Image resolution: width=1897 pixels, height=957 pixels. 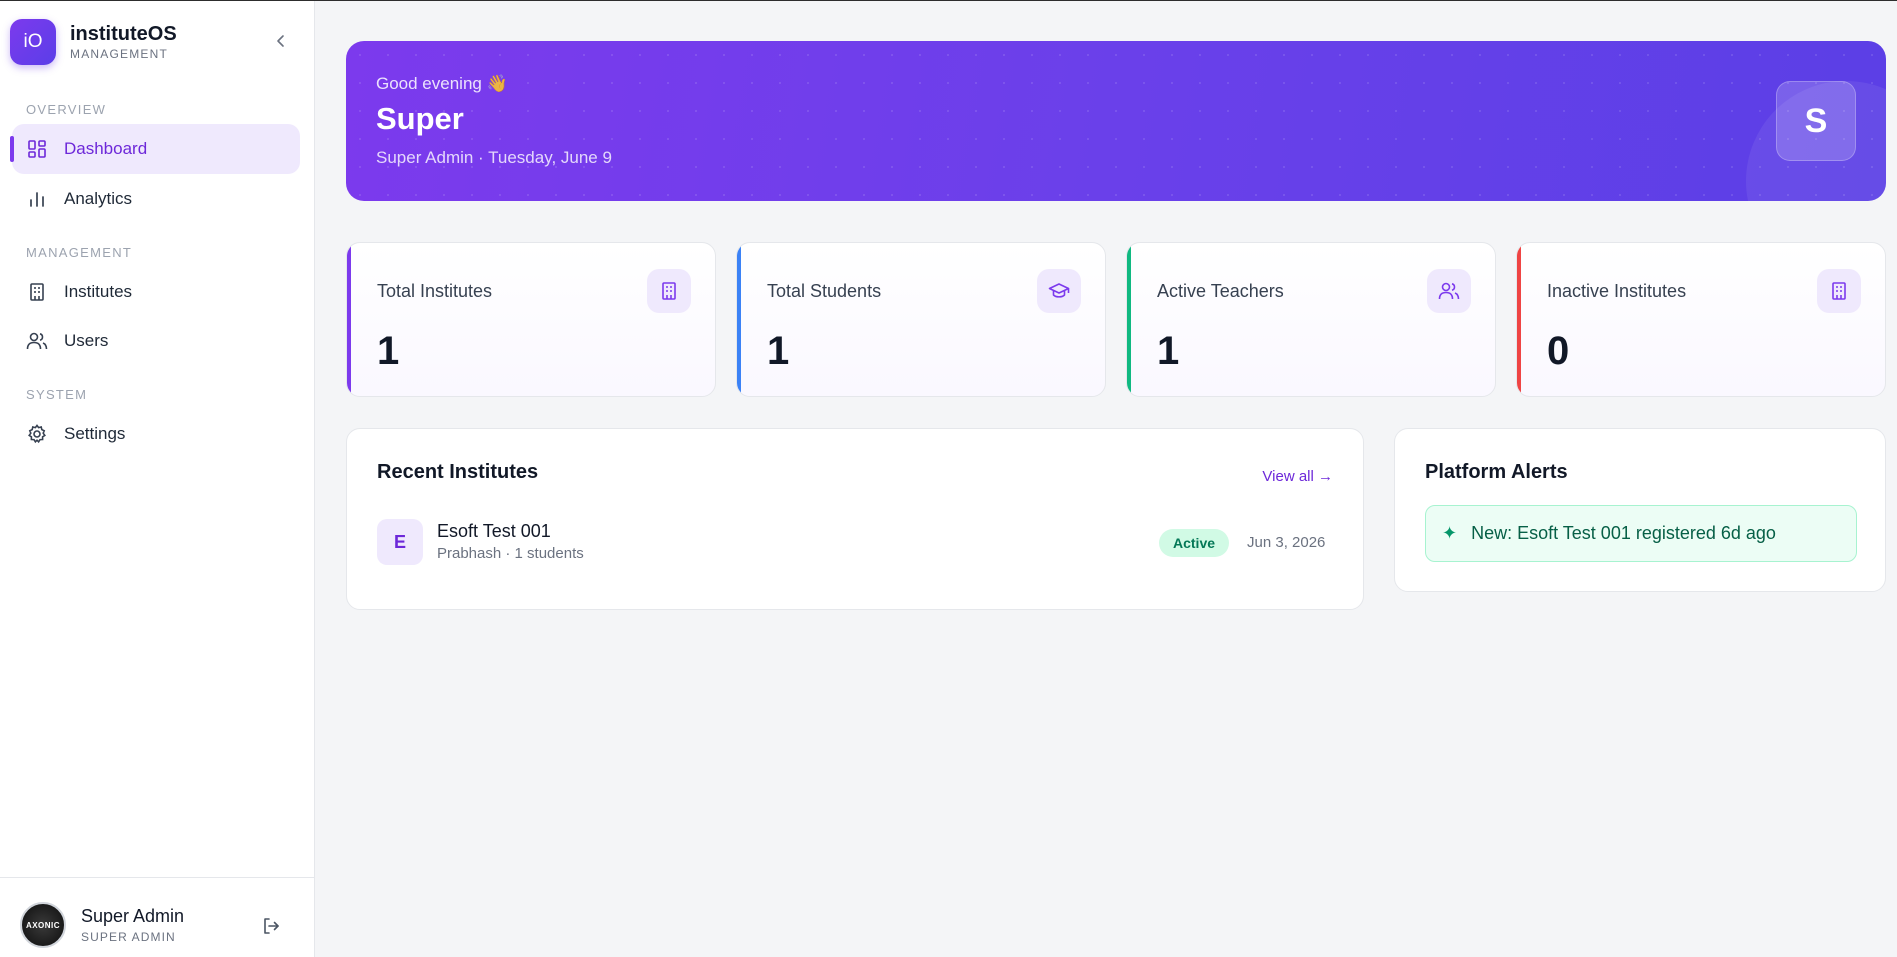 I want to click on sidebar-item-label: Dashboard, so click(x=106, y=148).